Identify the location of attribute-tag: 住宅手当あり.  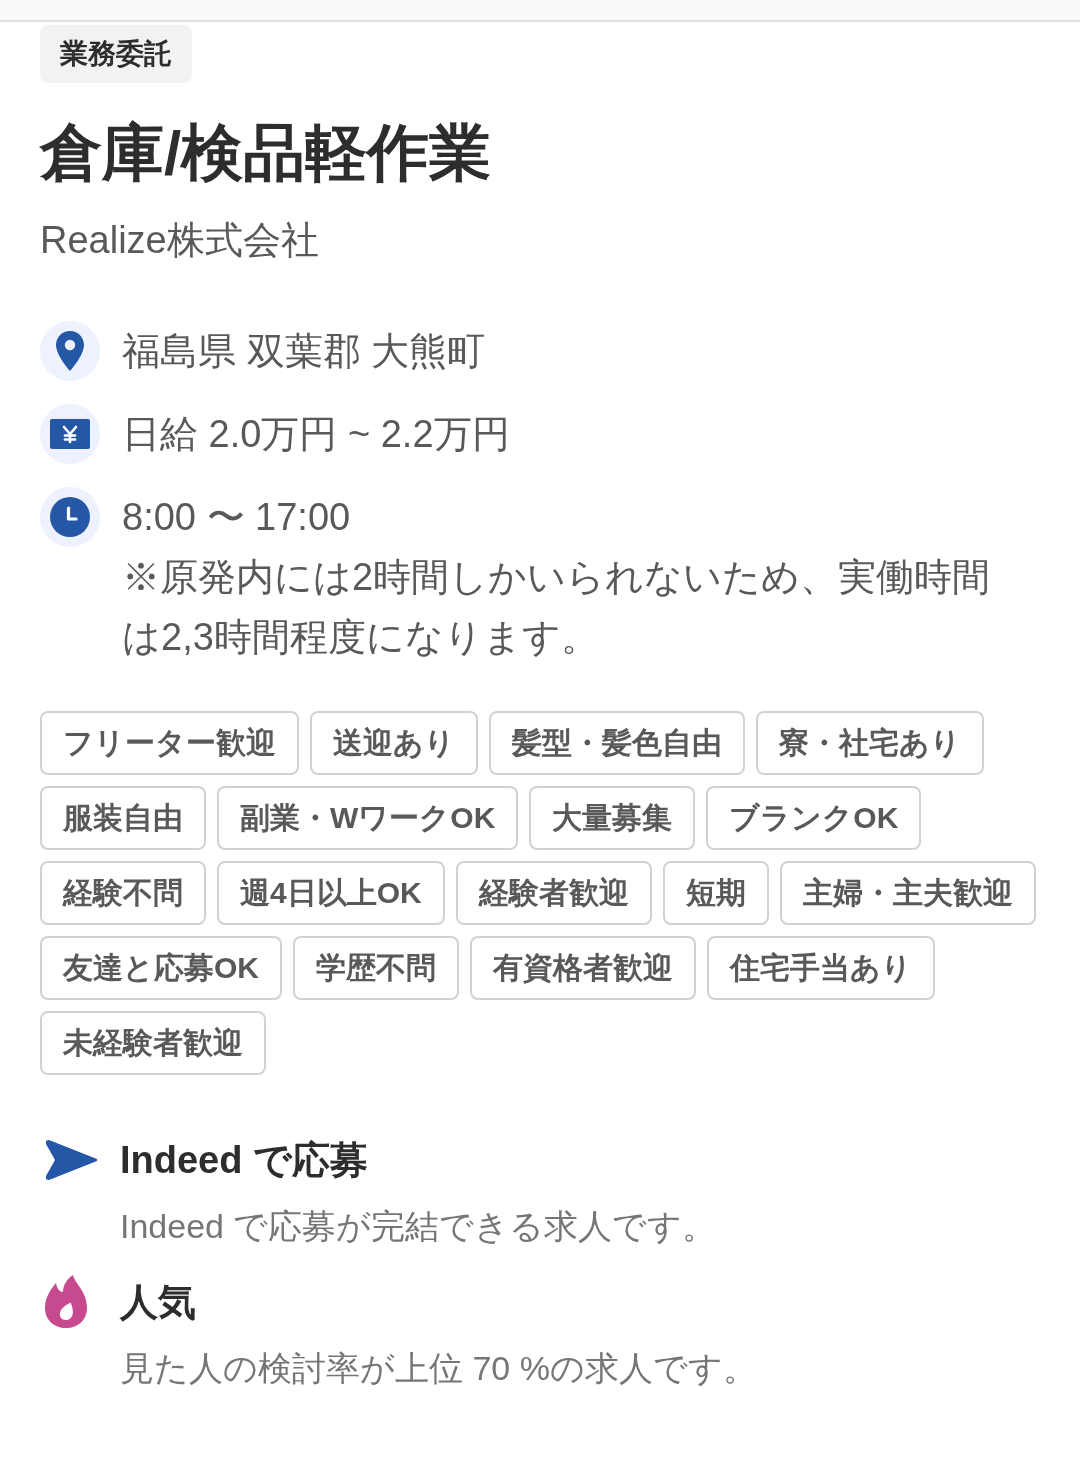
(821, 967).